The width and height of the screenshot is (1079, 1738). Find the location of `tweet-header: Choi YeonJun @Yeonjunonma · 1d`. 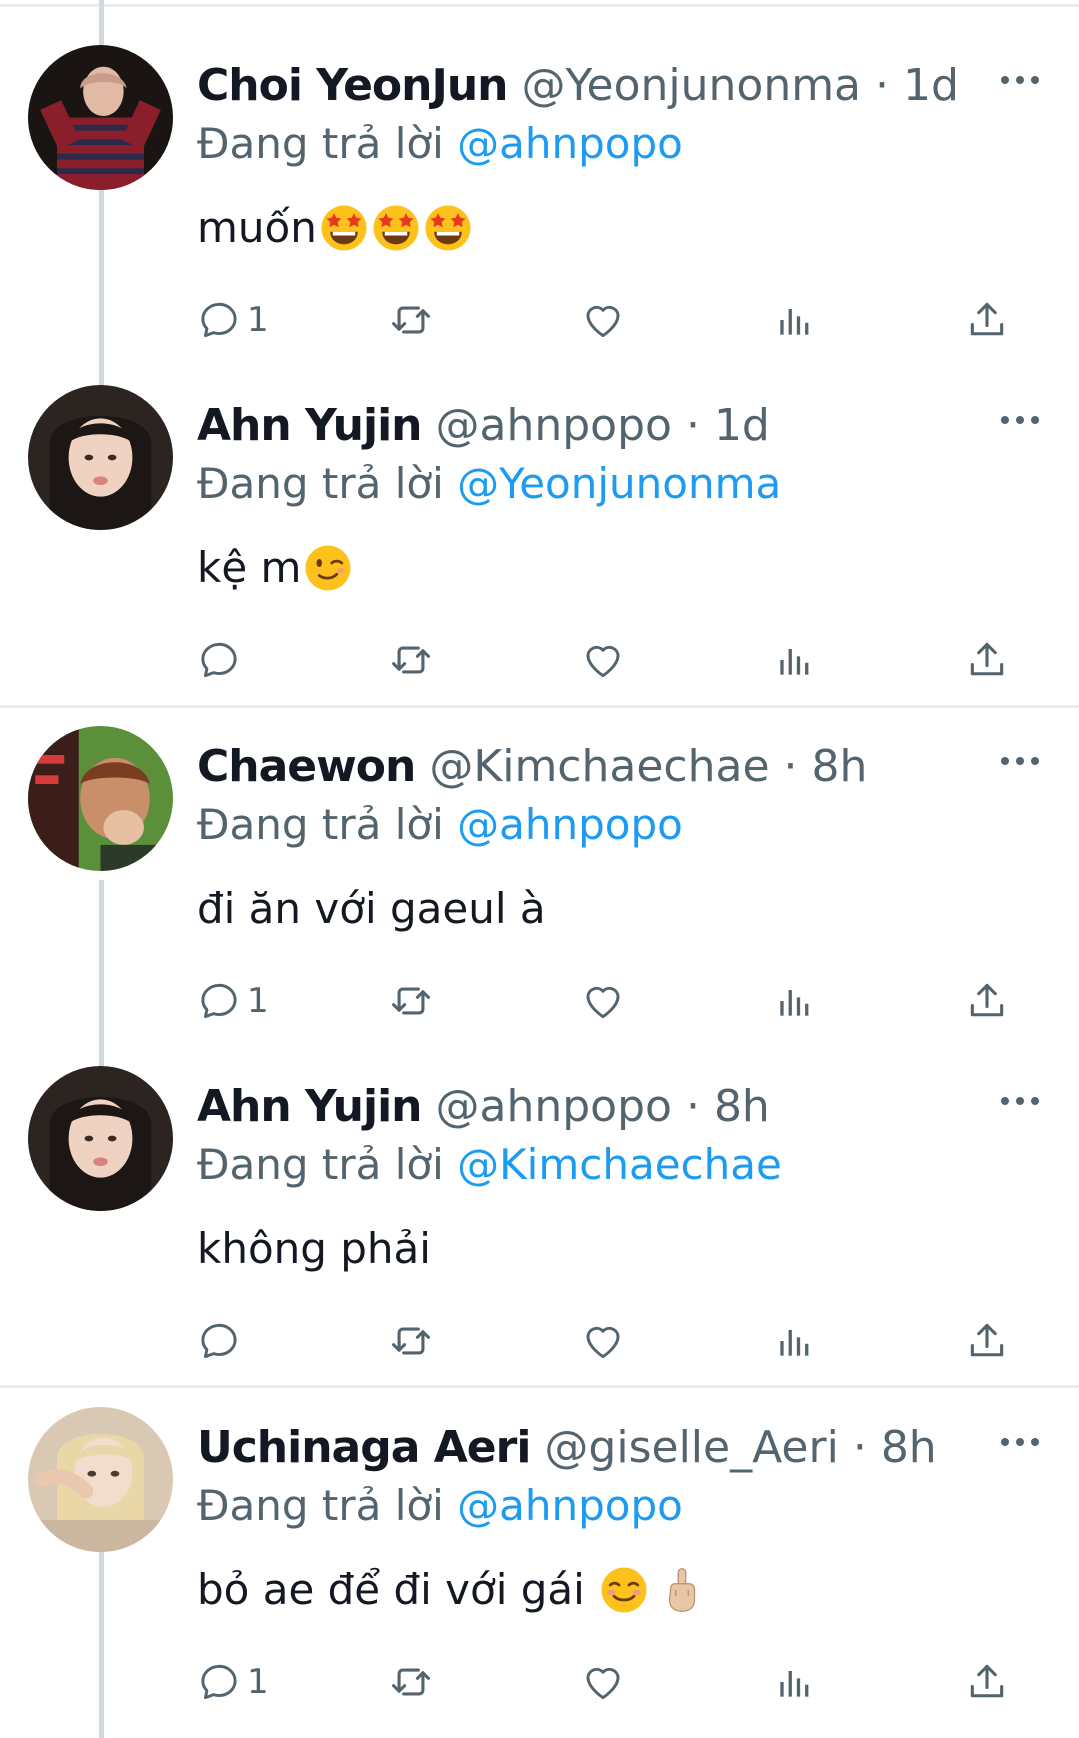

tweet-header: Choi YeonJun @Yeonjunonma · 1d is located at coordinates (592, 86).